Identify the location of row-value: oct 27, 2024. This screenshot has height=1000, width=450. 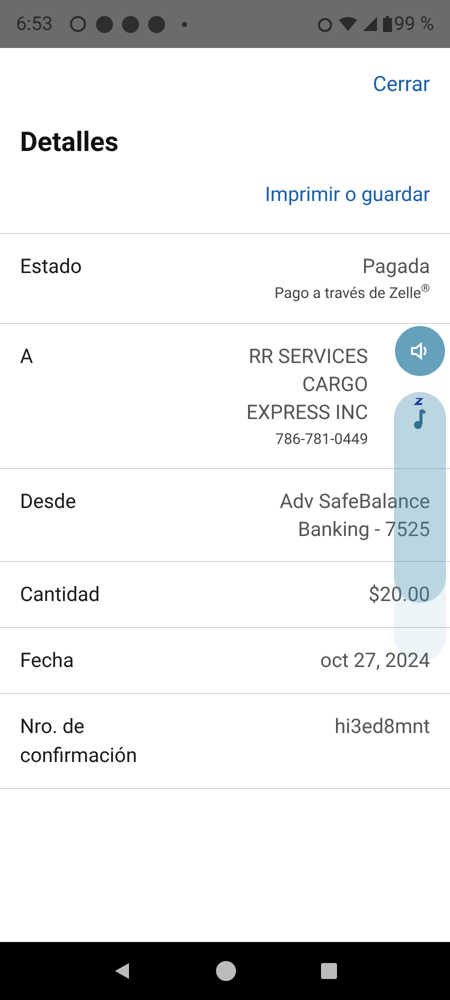
(375, 660).